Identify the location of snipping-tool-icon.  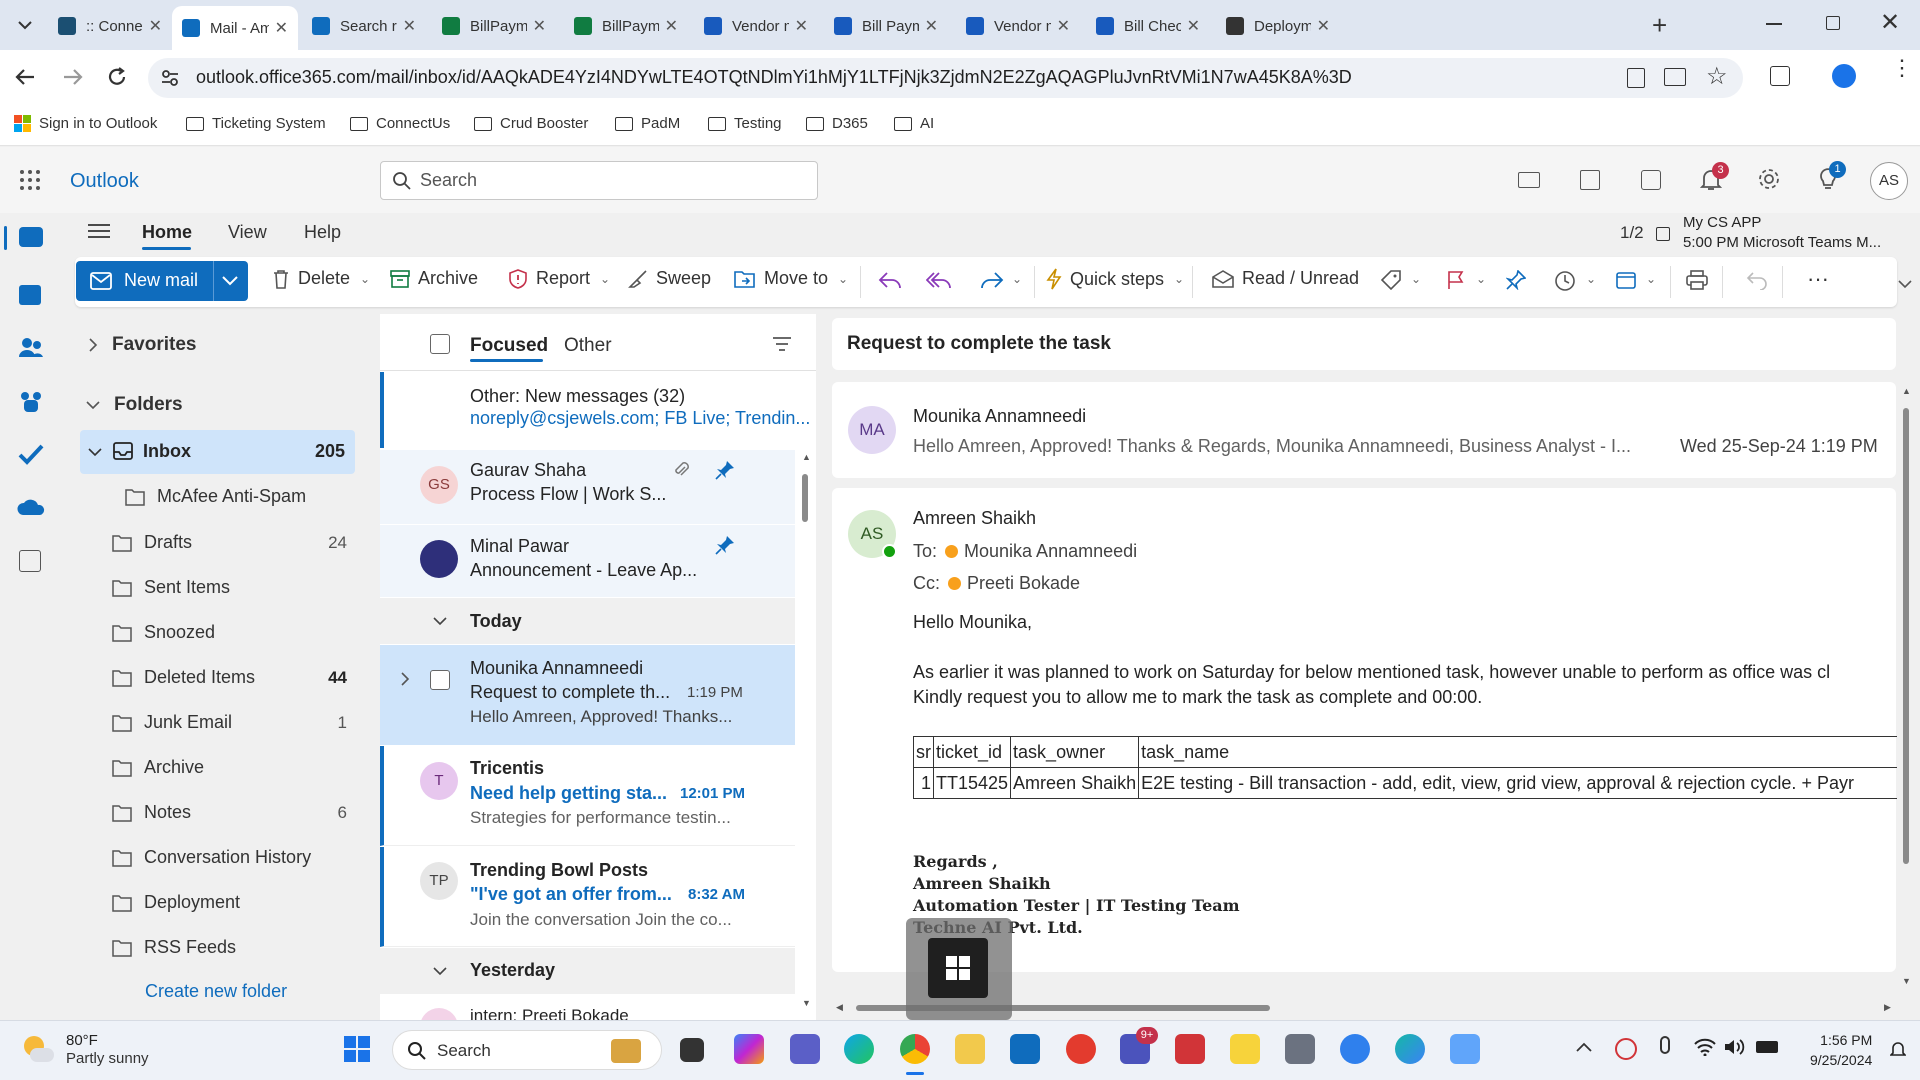
(1190, 1049).